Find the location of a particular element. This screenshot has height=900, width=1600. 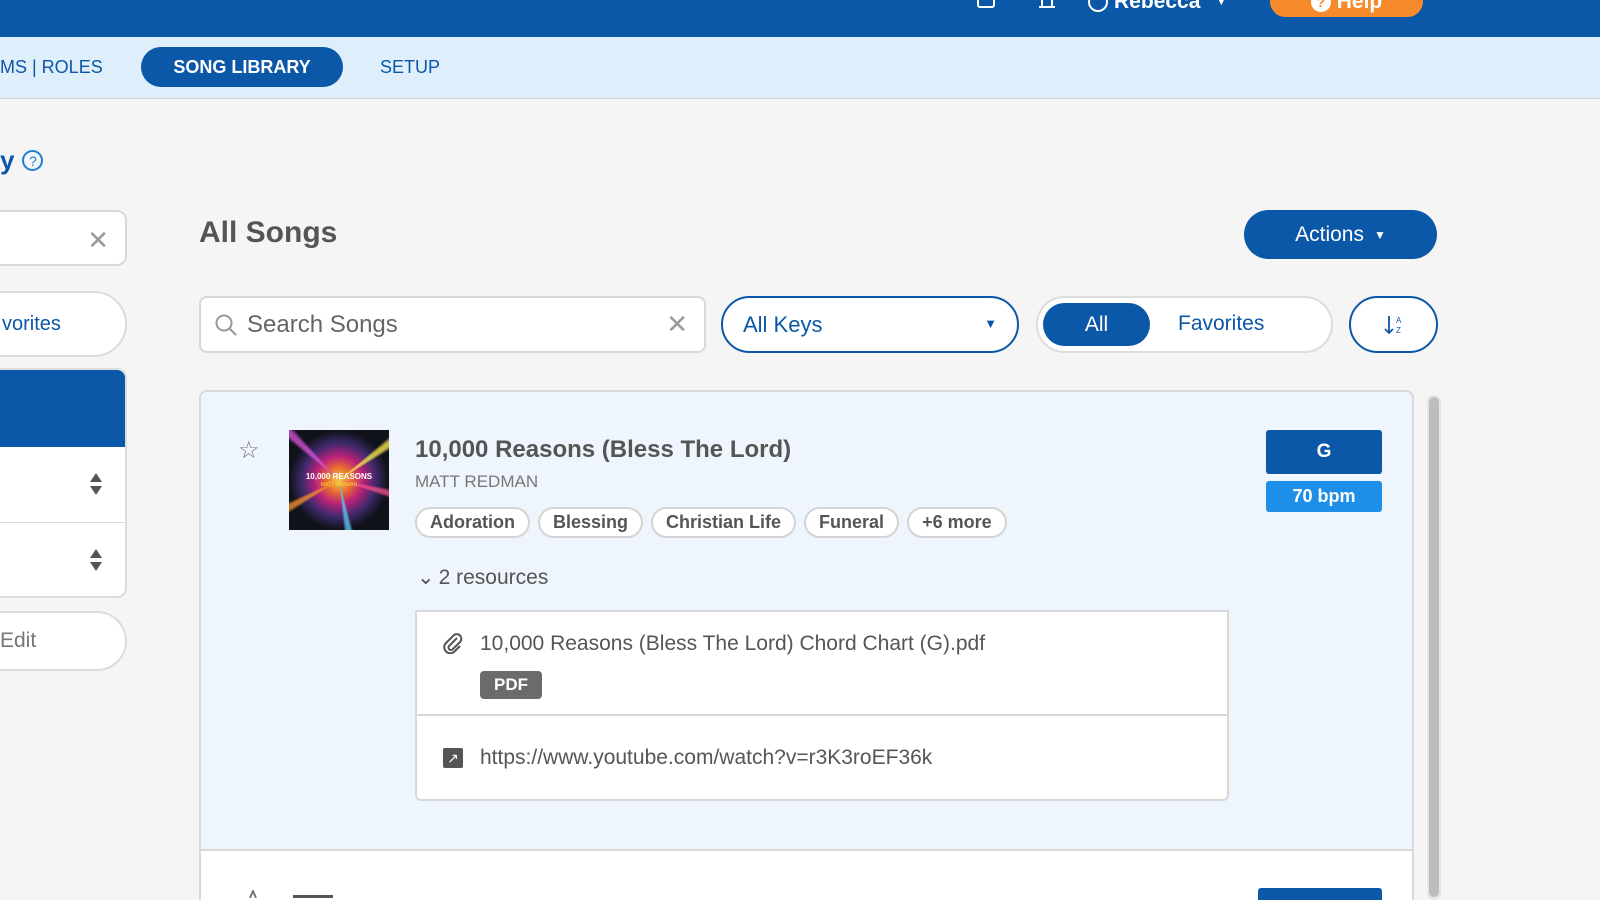

song-artist: MATT REDMAN is located at coordinates (477, 481).